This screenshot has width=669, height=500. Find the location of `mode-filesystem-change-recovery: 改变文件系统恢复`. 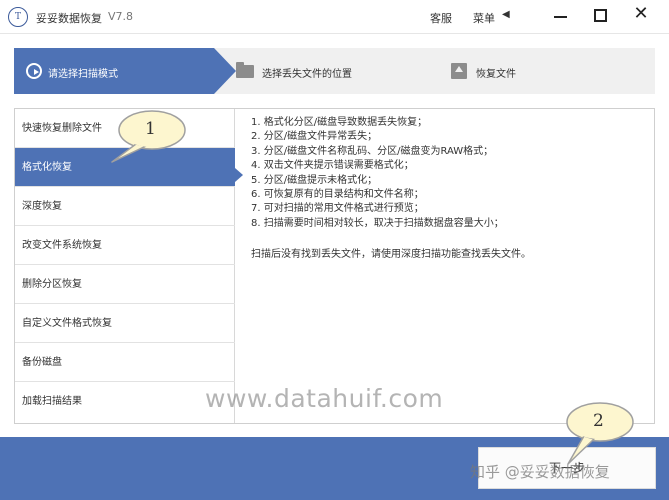

mode-filesystem-change-recovery: 改变文件系统恢复 is located at coordinates (125, 245).